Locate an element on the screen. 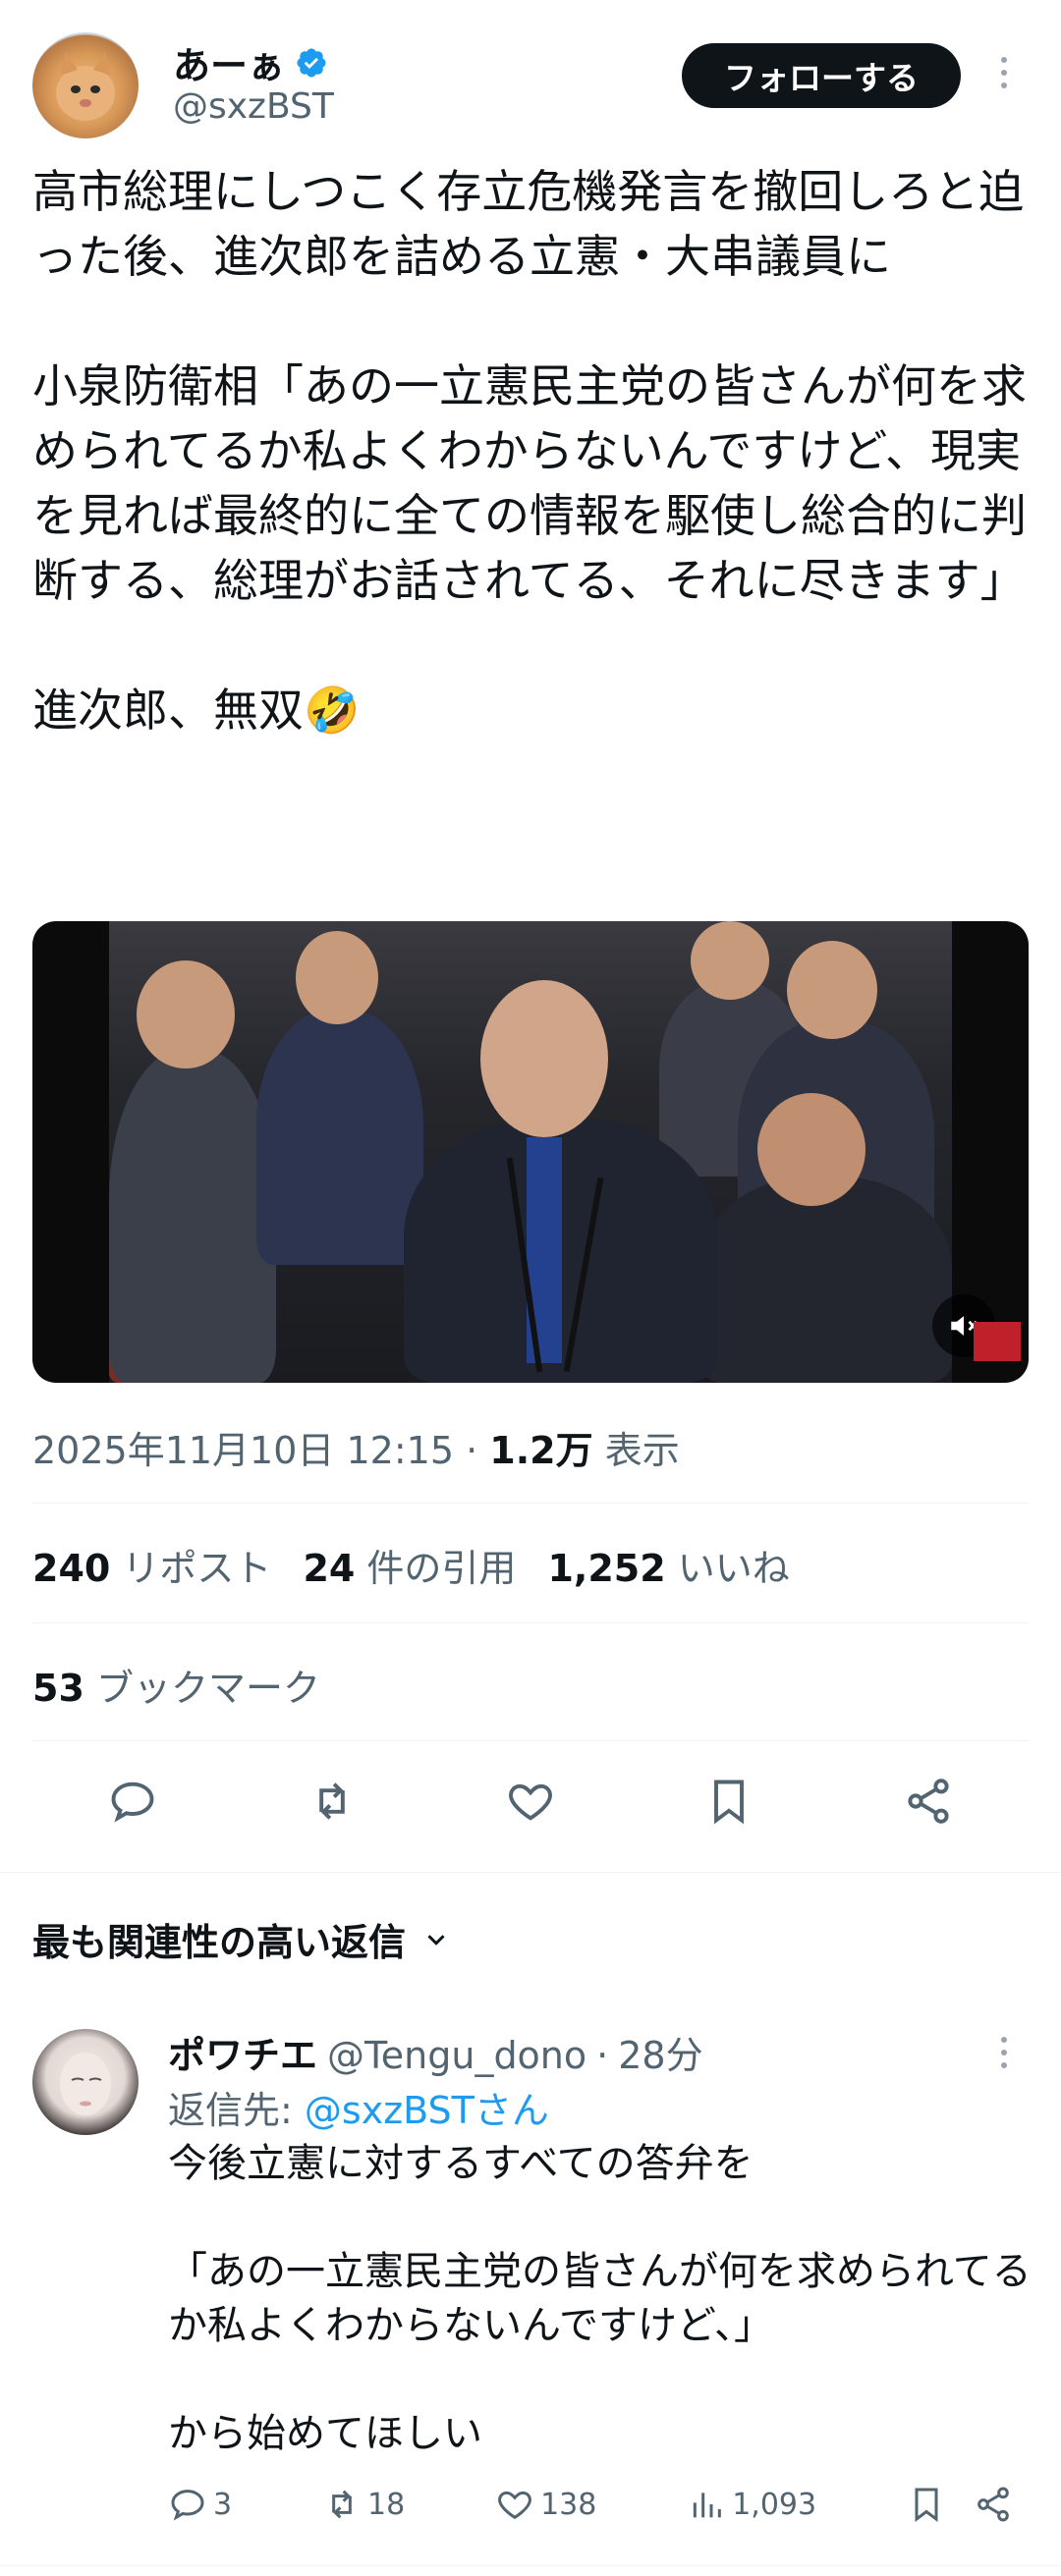 Image resolution: width=1061 pixels, height=2576 pixels. reply-like-count: 138 is located at coordinates (568, 2504).